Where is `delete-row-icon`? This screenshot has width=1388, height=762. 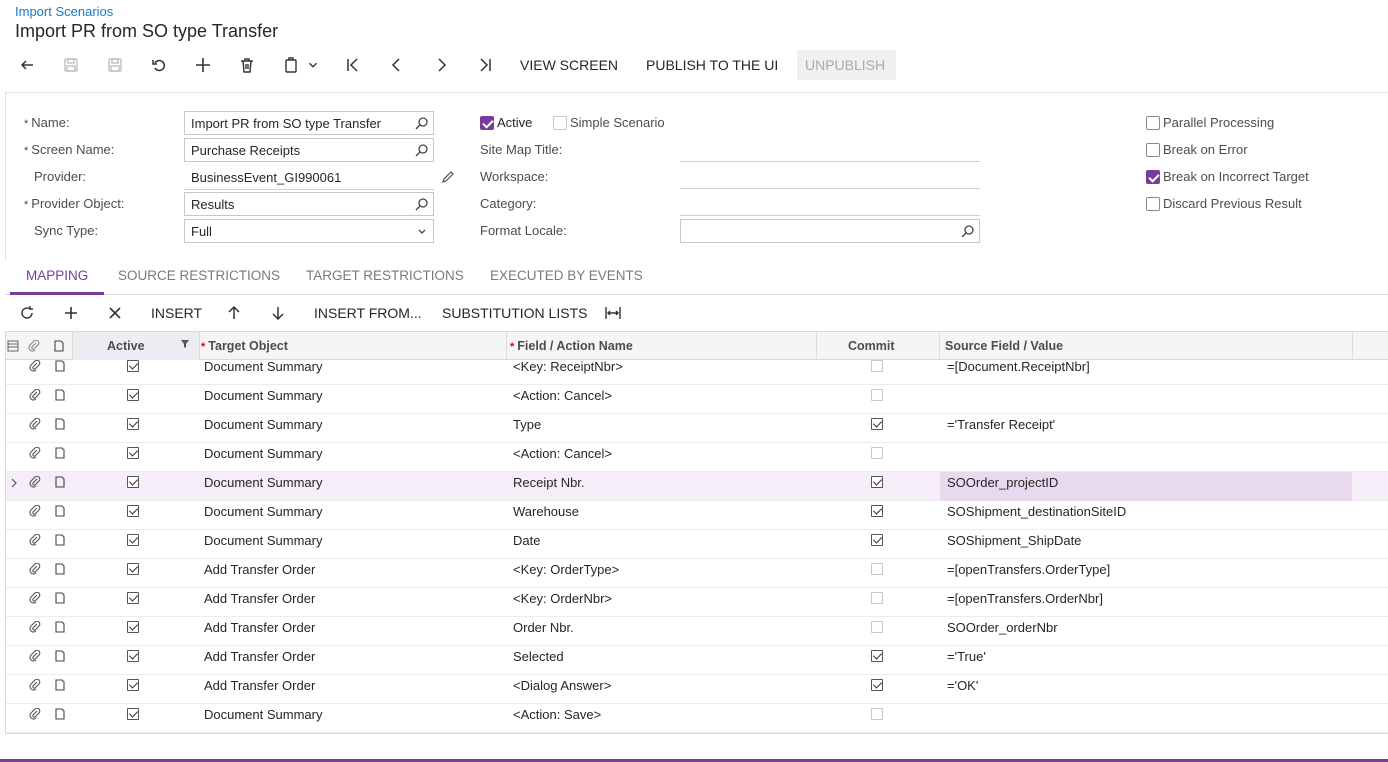
delete-row-icon is located at coordinates (115, 313).